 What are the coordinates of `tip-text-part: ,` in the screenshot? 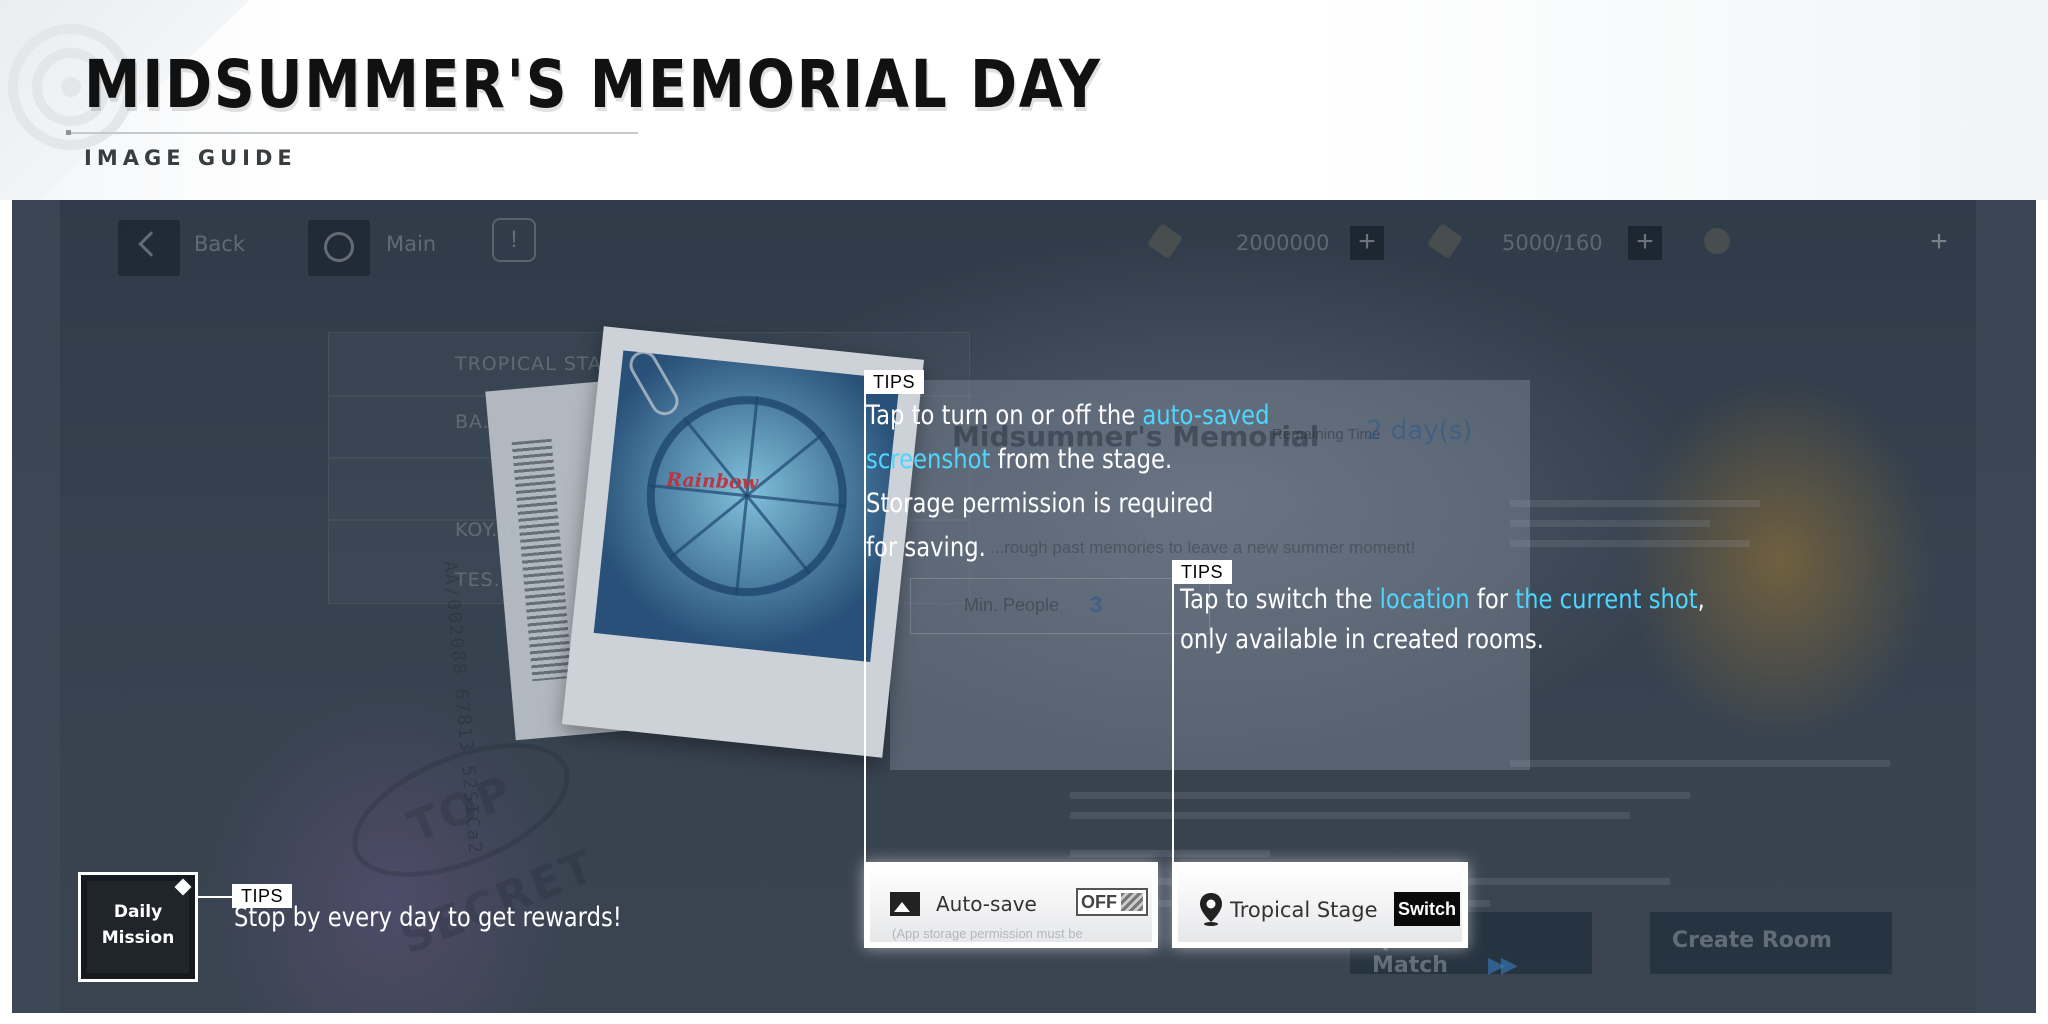 It's located at (1701, 599).